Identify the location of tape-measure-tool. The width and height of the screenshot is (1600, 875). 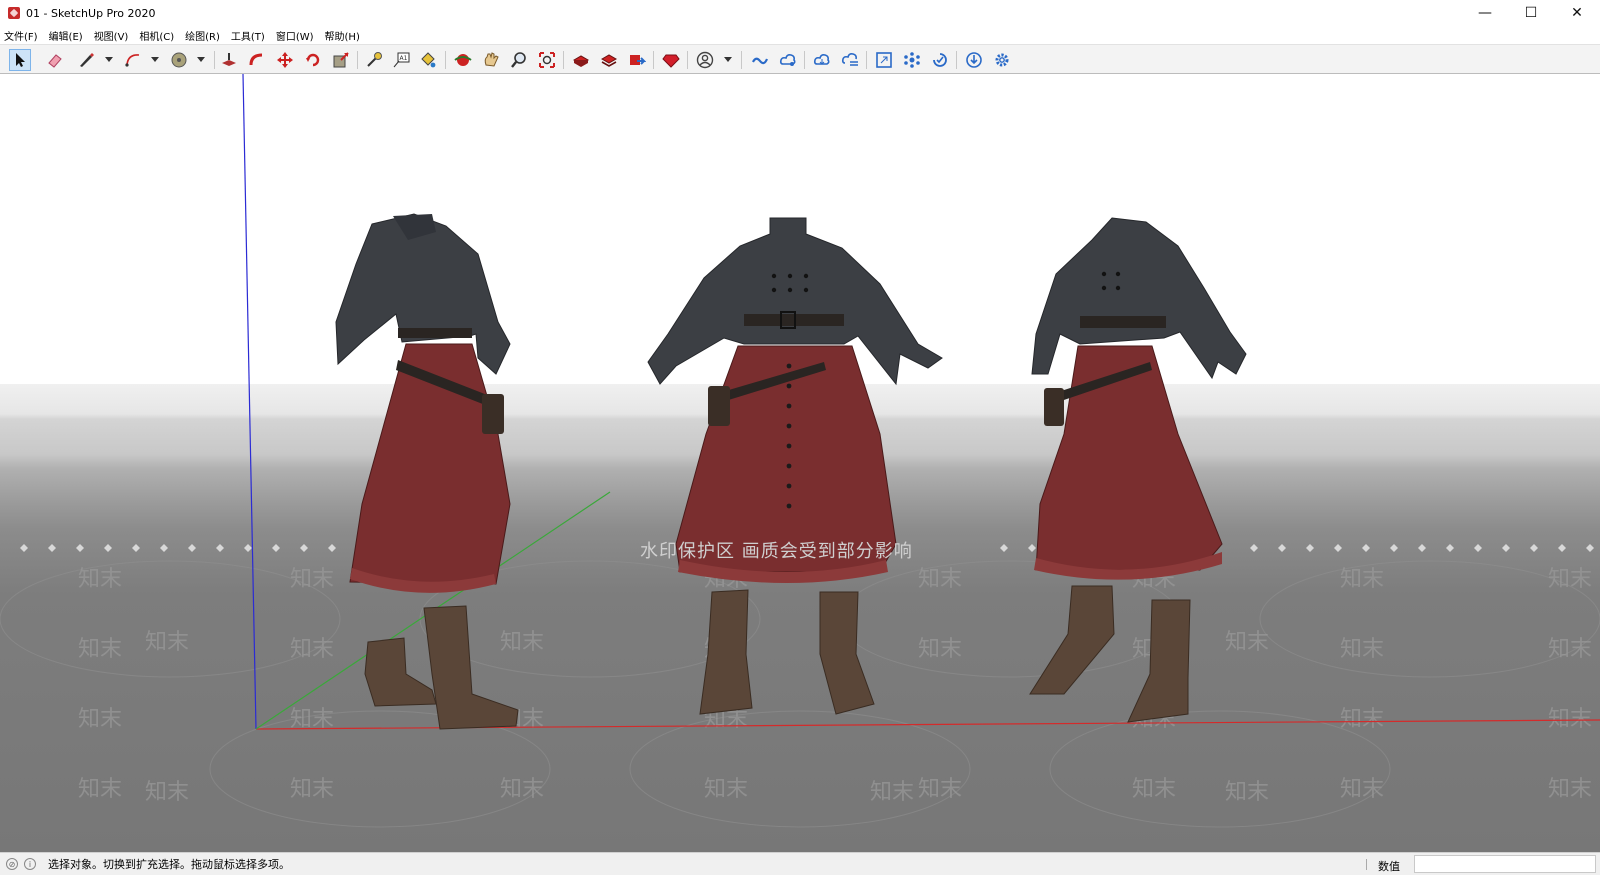
(374, 60).